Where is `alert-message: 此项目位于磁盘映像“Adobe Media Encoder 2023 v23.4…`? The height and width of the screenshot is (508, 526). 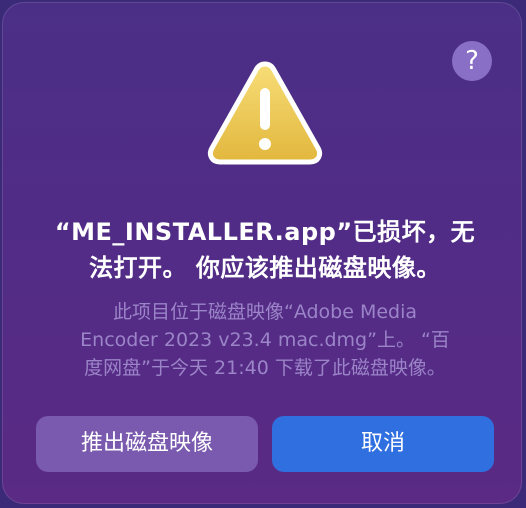
alert-message: 此项目位于磁盘映像“Adobe Media Encoder 2023 v23.4… is located at coordinates (265, 340).